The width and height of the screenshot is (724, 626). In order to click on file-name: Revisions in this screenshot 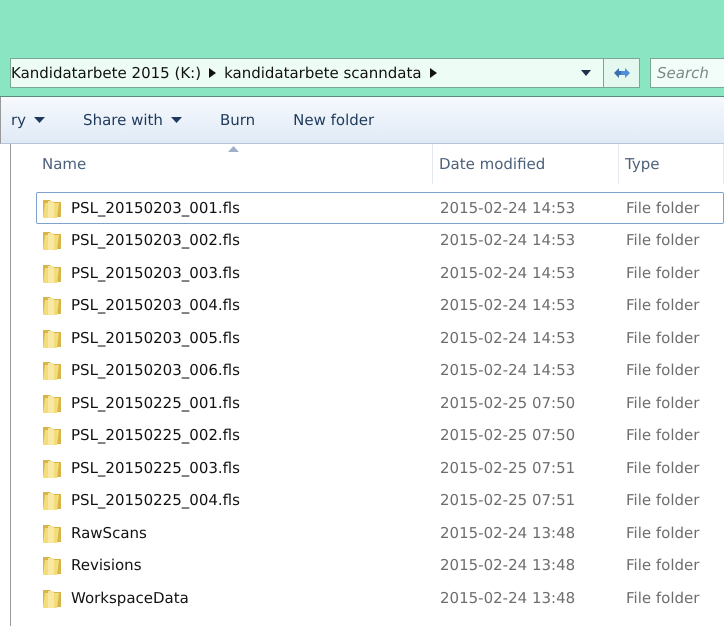, I will do `click(106, 565)`.